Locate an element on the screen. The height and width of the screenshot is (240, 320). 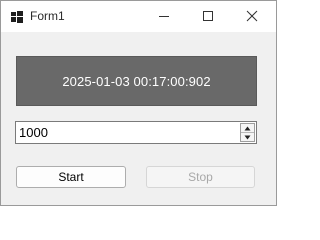
chevron-up-icon is located at coordinates (247, 128).